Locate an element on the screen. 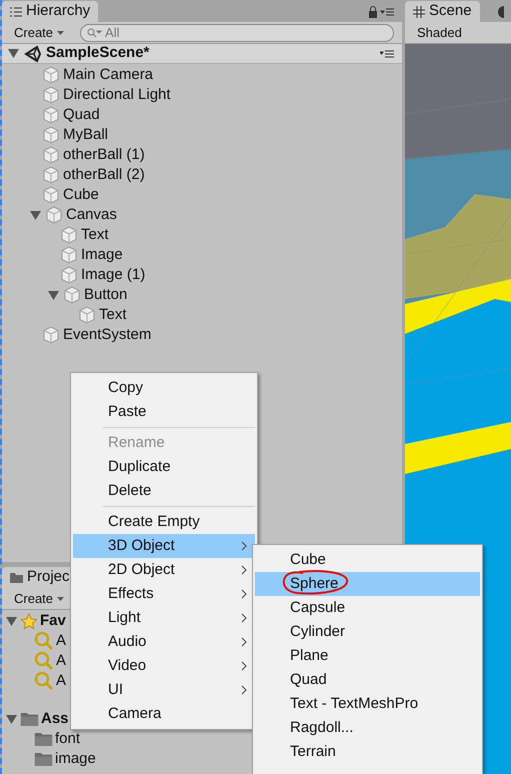  hierarchy-item: Image is located at coordinates (102, 255).